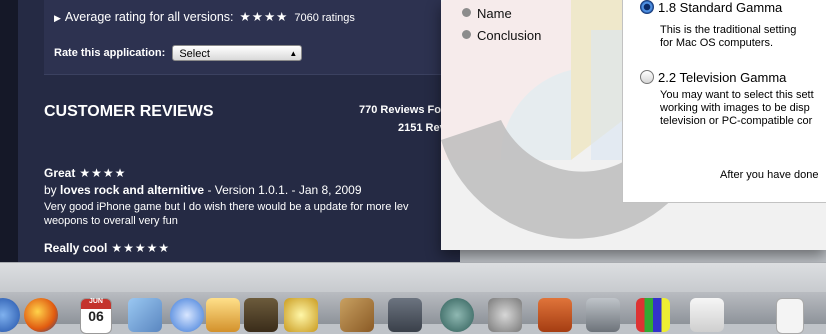 Image resolution: width=826 pixels, height=334 pixels. What do you see at coordinates (603, 315) in the screenshot?
I see `script-editor-icon` at bounding box center [603, 315].